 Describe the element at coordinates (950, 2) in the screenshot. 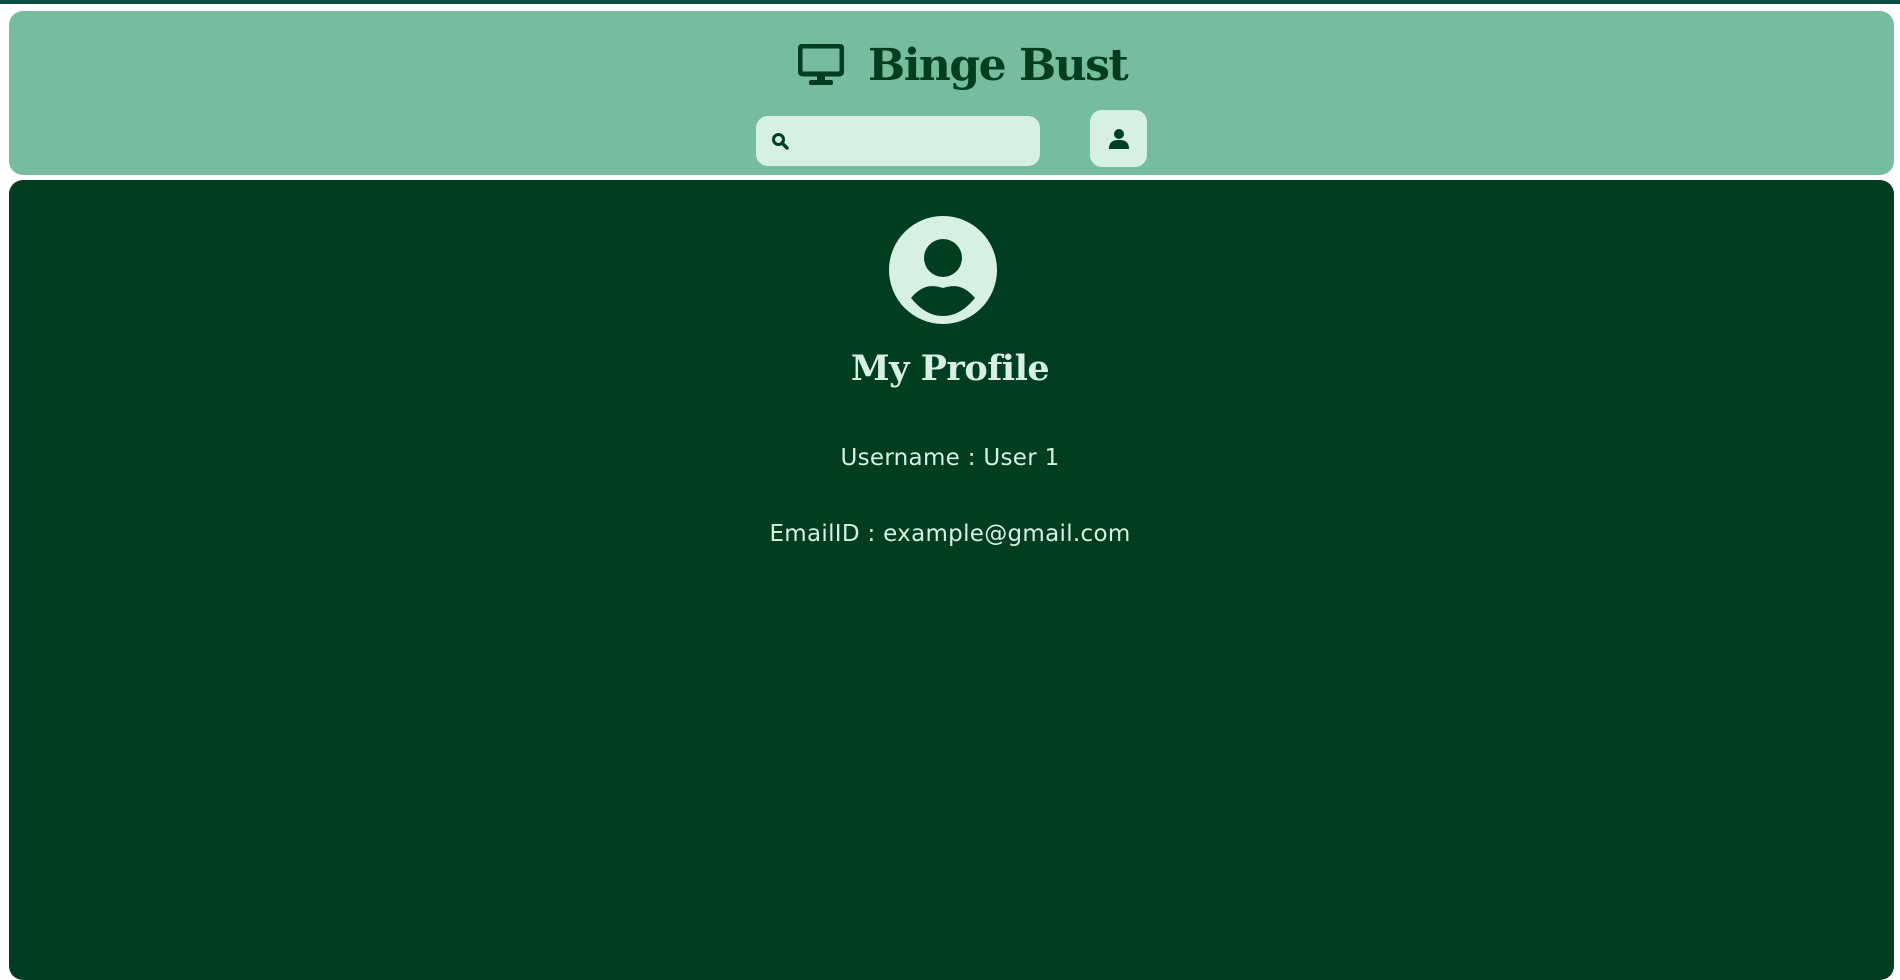

I see `top-accent-line` at that location.